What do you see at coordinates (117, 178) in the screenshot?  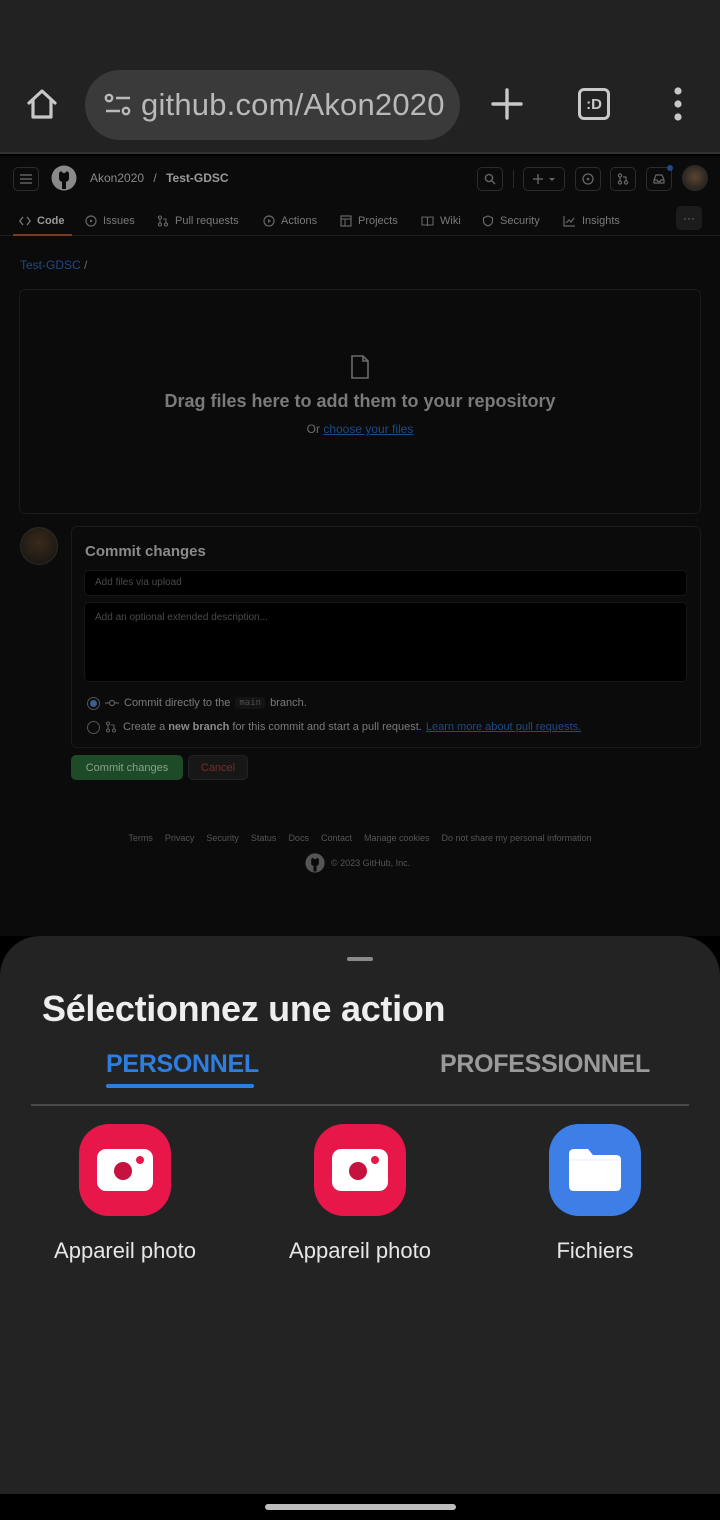 I see `owner-link: Akon2020` at bounding box center [117, 178].